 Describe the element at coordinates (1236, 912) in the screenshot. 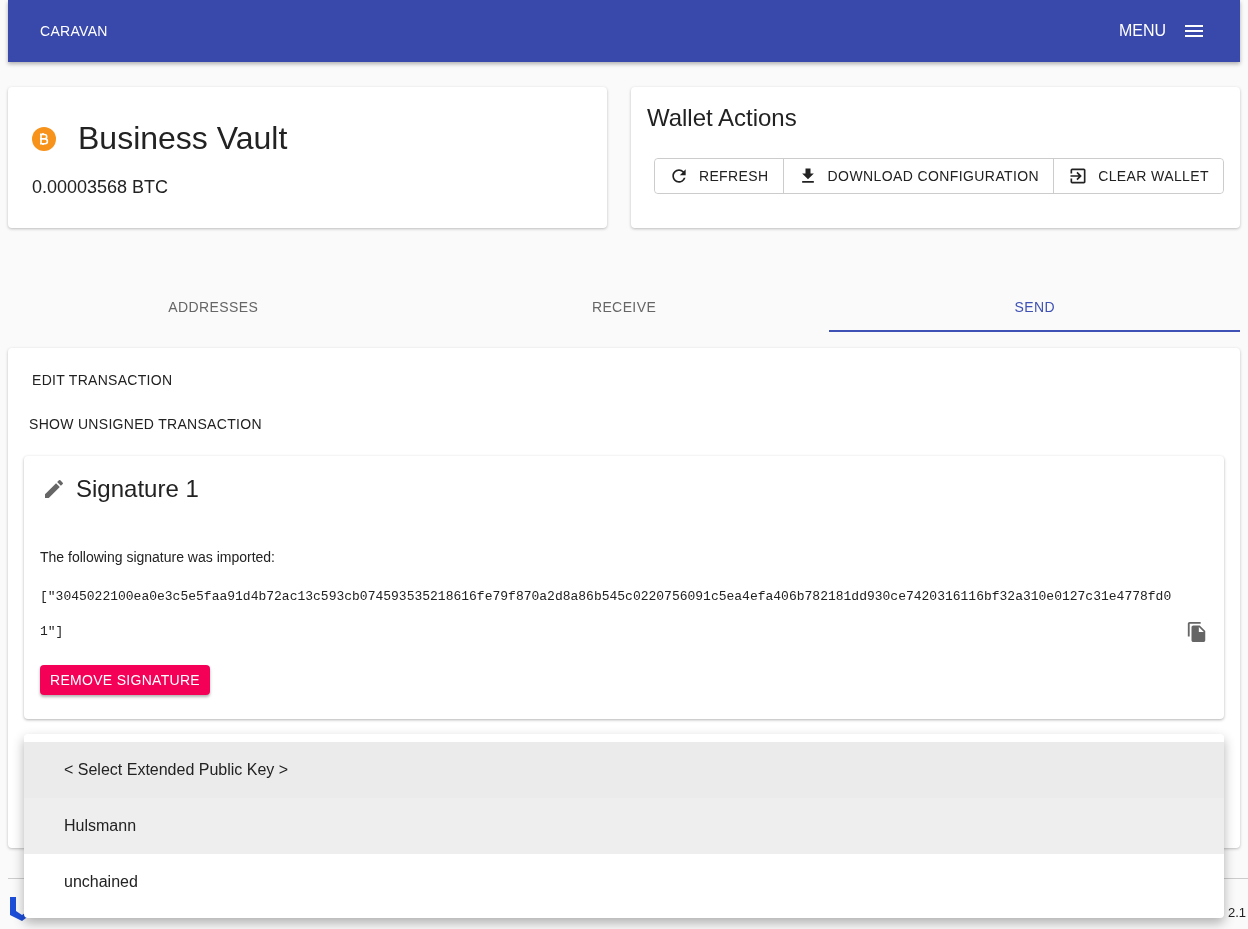

I see `version-text: 2.1` at that location.